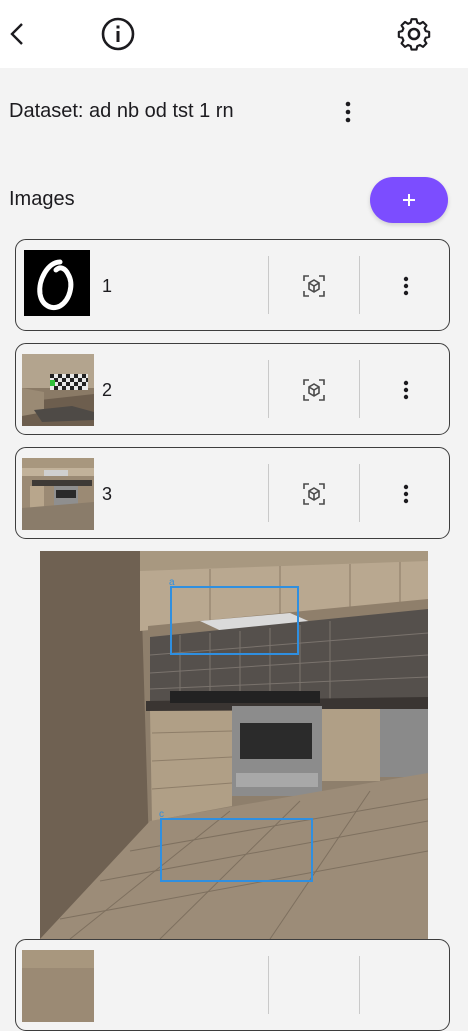  I want to click on plus-icon, so click(409, 200).